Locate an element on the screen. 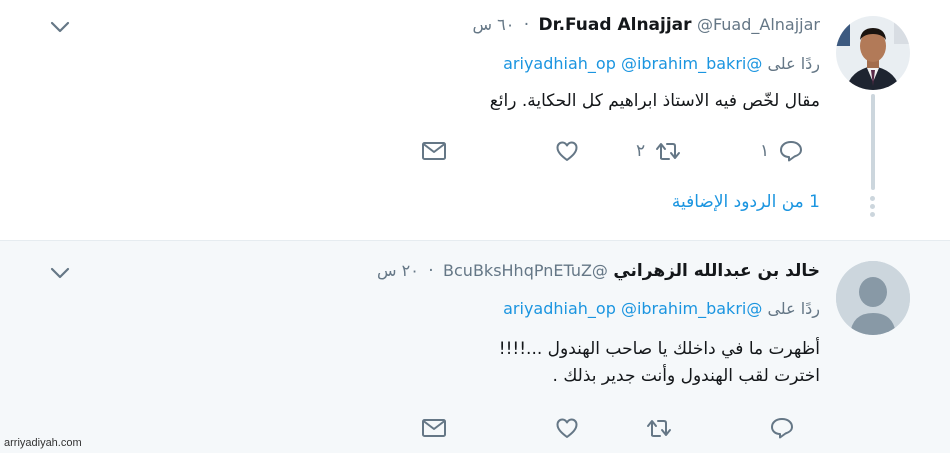  reply-button is located at coordinates (777, 428).